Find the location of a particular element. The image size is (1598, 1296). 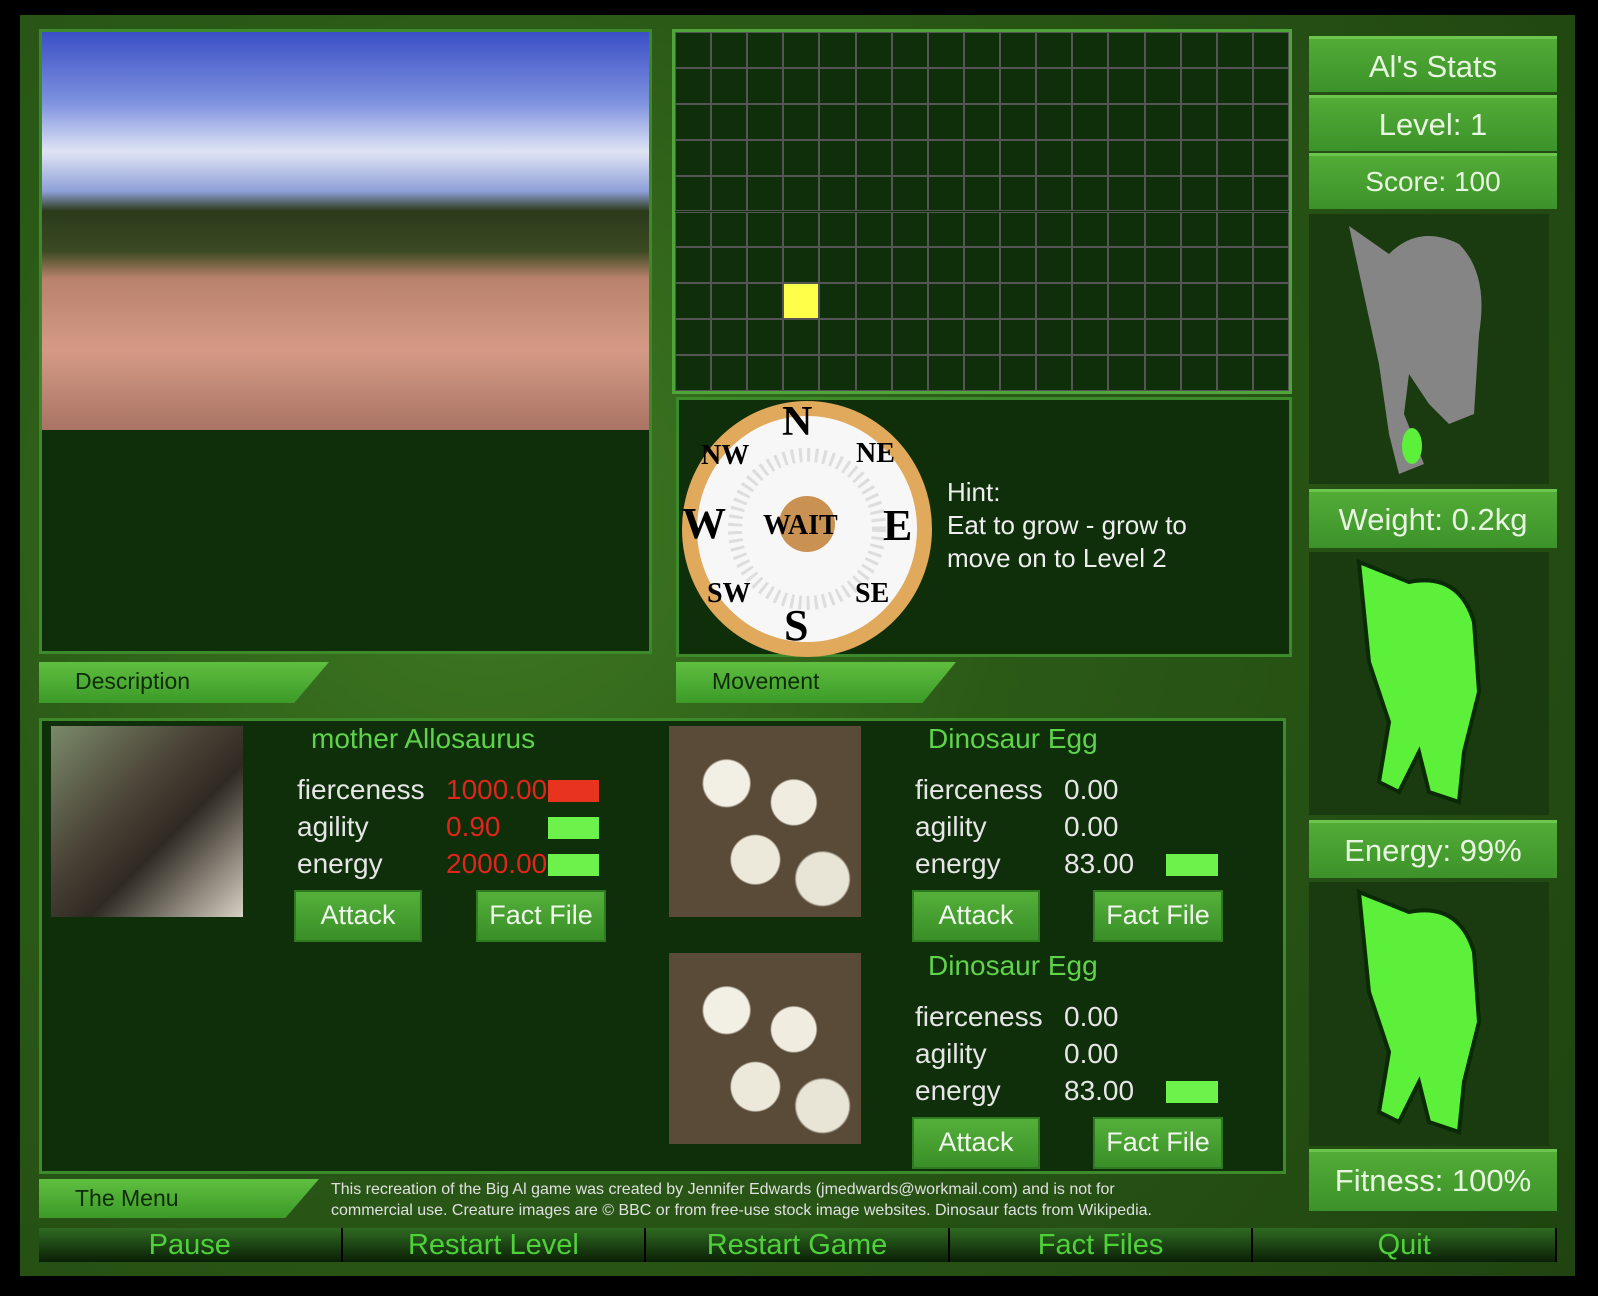

compass-ne: NE is located at coordinates (875, 454).